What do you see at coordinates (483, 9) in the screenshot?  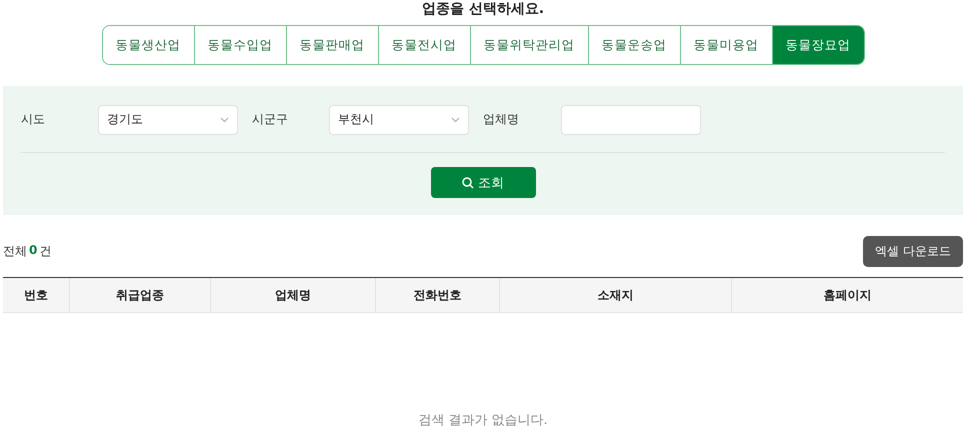 I see `page-title: 업종을 선택하세요.` at bounding box center [483, 9].